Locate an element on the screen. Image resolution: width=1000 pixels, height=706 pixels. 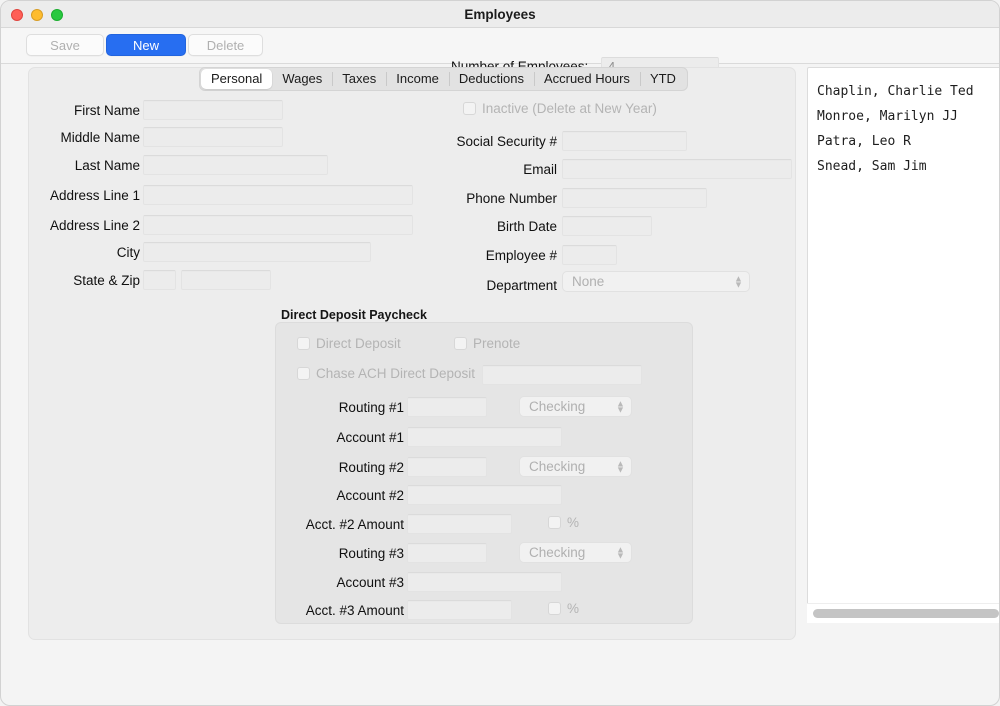
acct-3-amount-input is located at coordinates (459, 610).